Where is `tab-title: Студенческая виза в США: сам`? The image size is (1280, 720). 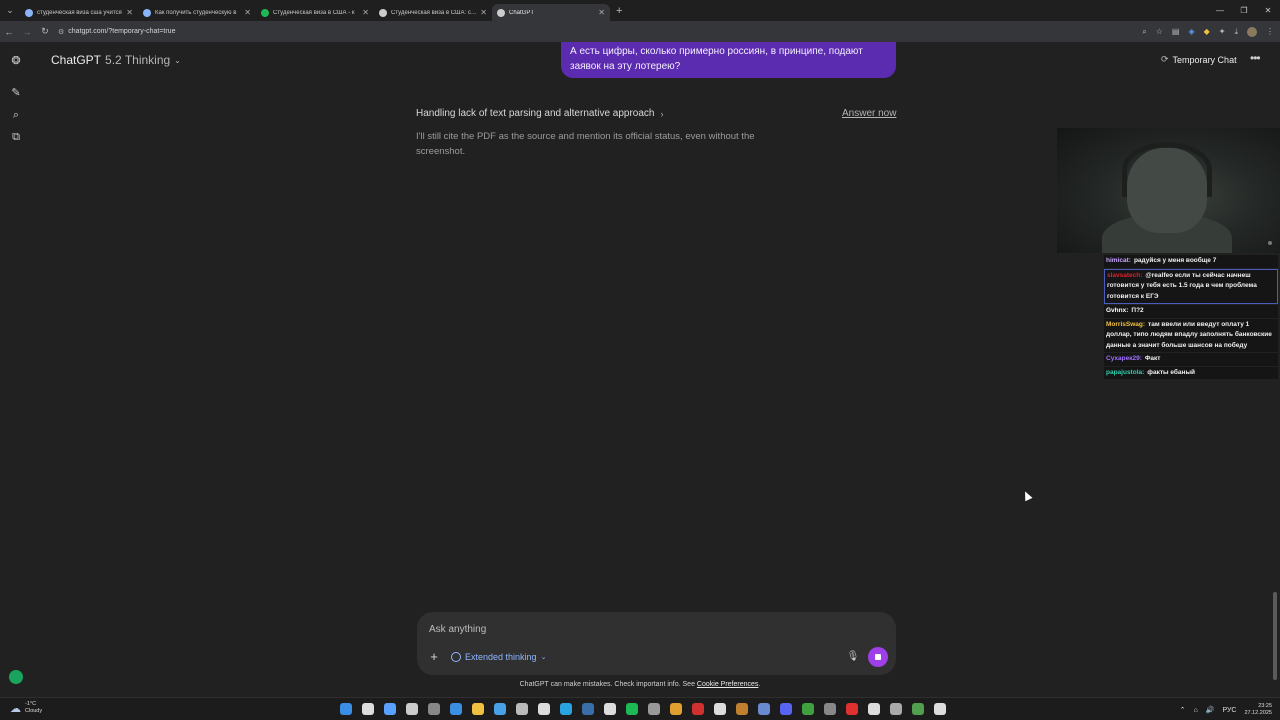 tab-title: Студенческая виза в США: сам is located at coordinates (434, 12).